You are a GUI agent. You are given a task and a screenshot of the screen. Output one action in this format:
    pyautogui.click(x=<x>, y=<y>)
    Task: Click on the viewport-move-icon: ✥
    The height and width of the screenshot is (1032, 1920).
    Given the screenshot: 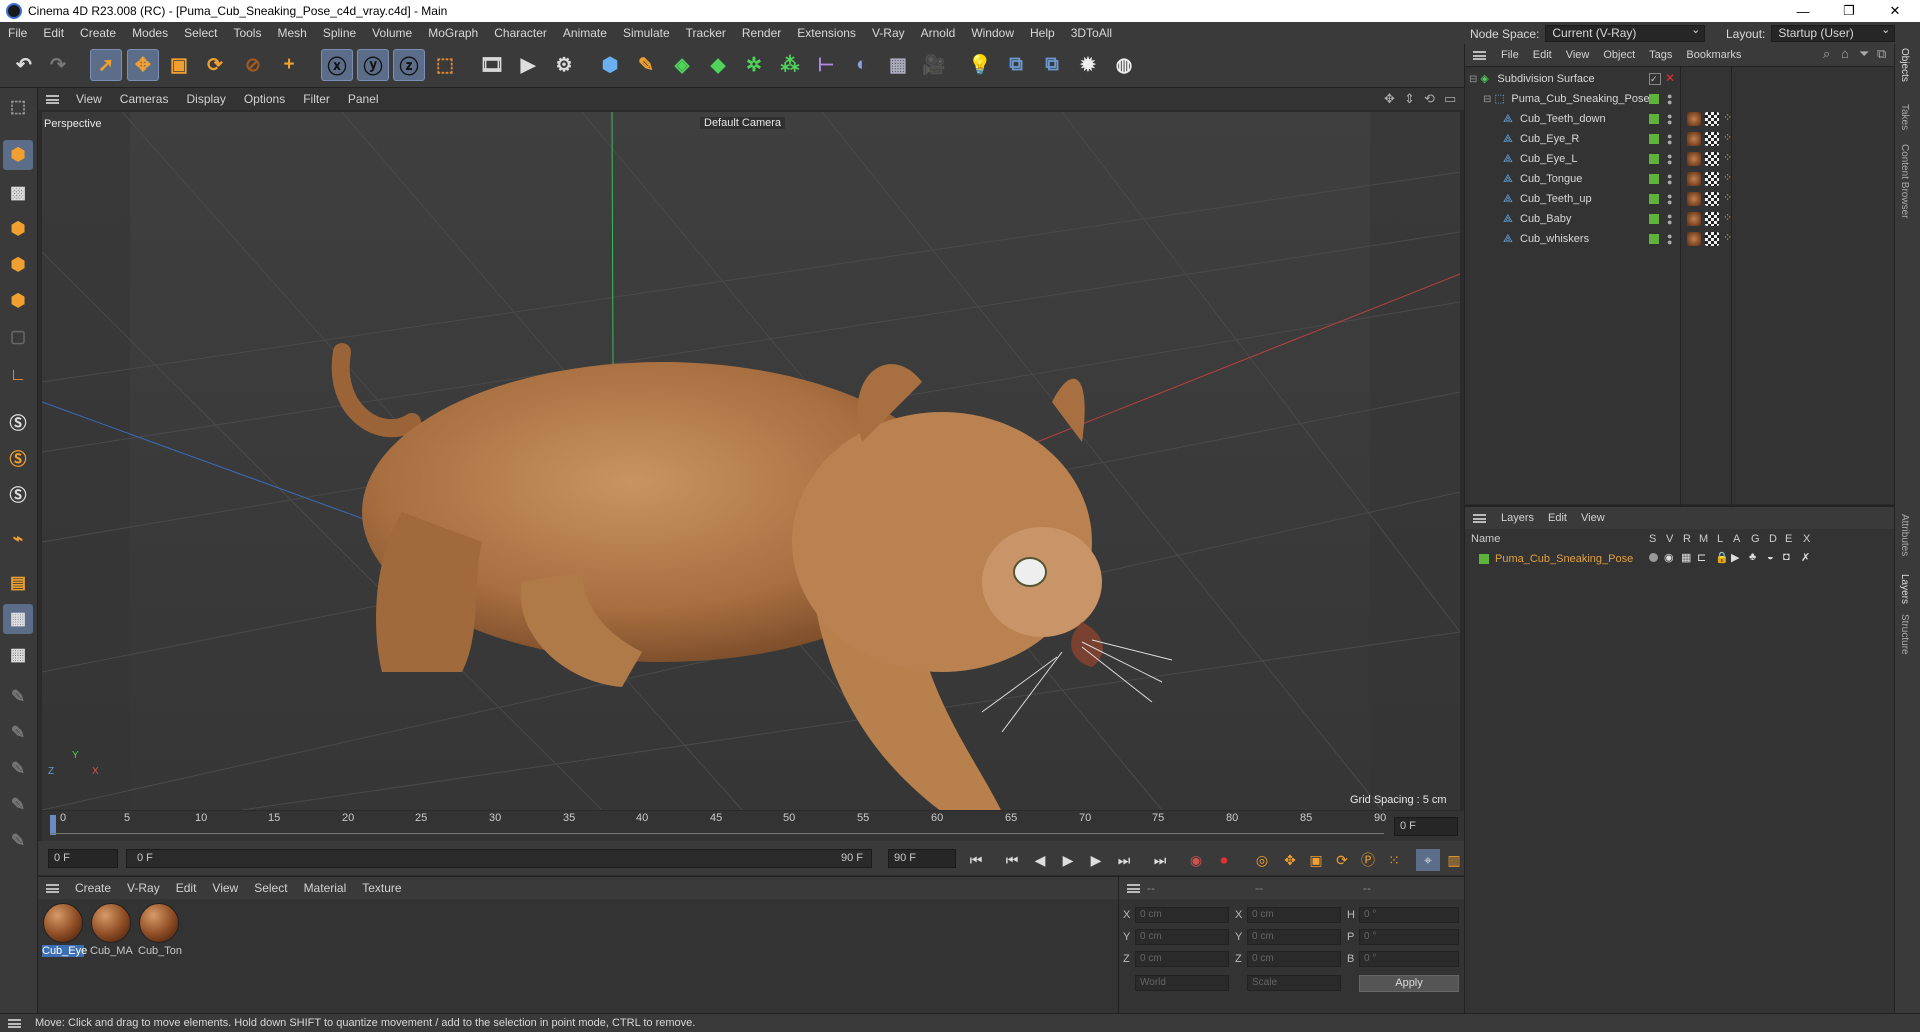 What is the action you would take?
    pyautogui.click(x=1389, y=99)
    